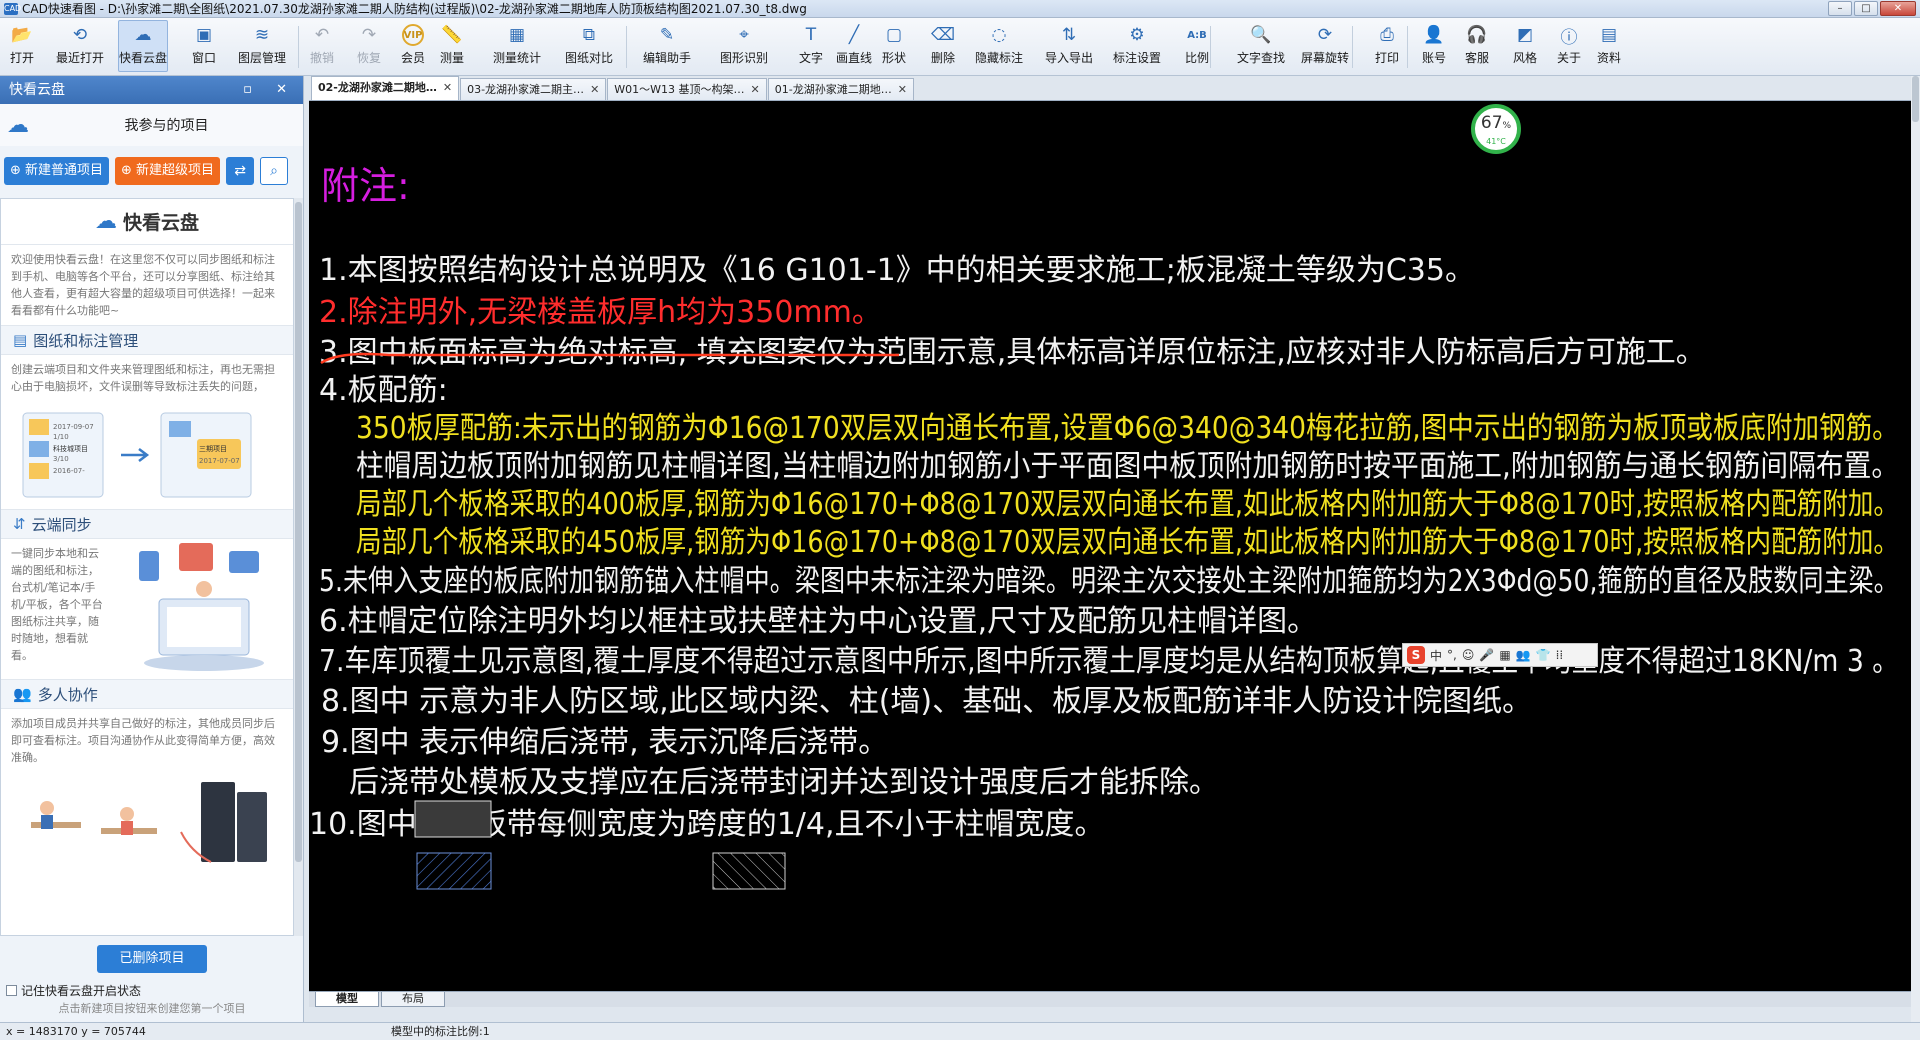 The height and width of the screenshot is (1040, 1920). I want to click on sidebar-scrollbar, so click(298, 567).